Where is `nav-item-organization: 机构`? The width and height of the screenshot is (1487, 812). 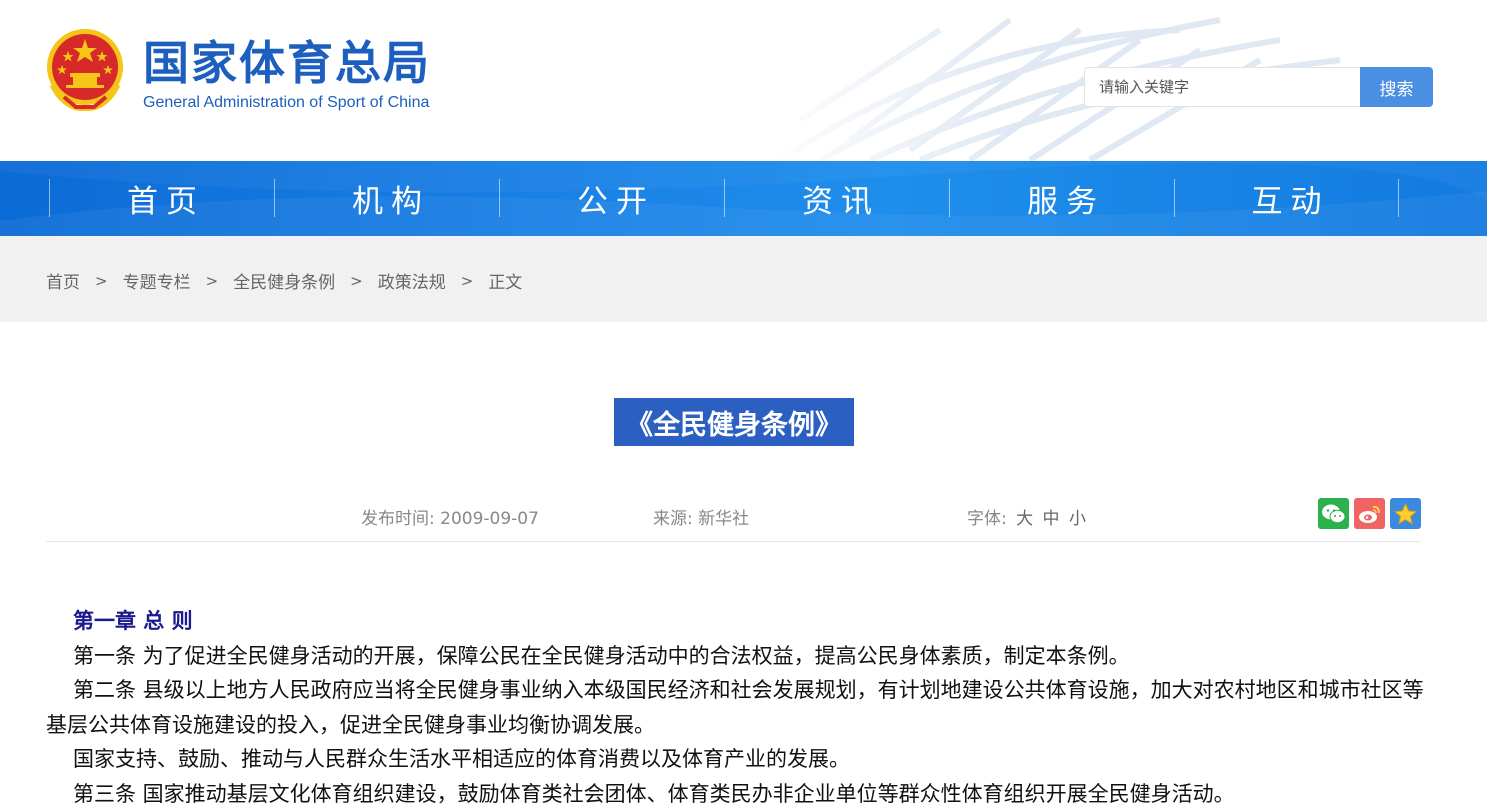
nav-item-organization: 机构 is located at coordinates (386, 199).